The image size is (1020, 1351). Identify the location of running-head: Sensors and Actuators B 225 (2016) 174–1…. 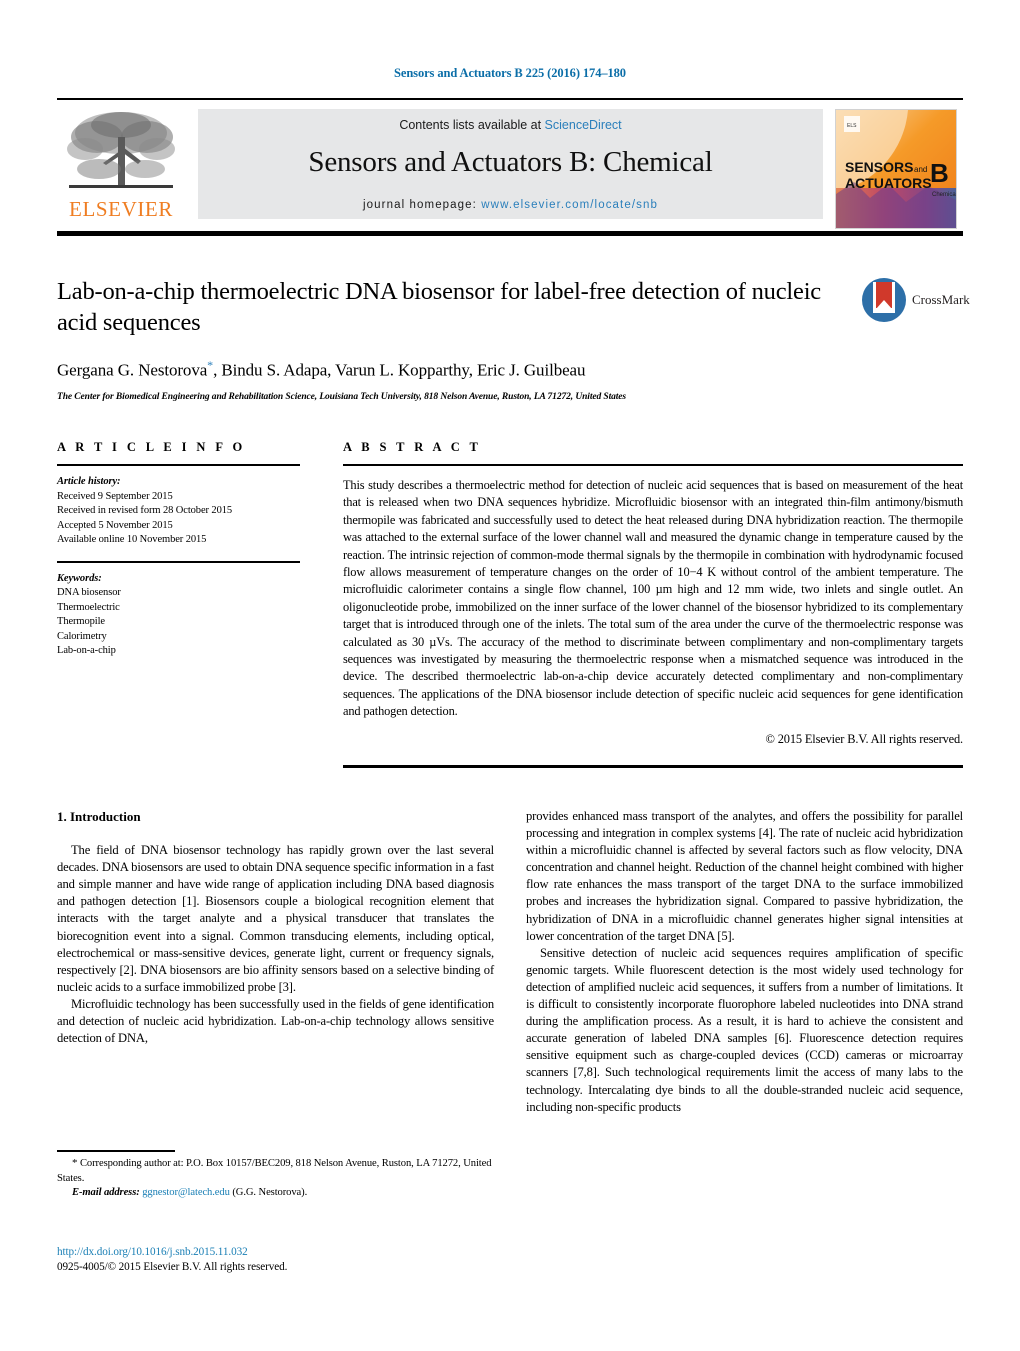
(510, 73).